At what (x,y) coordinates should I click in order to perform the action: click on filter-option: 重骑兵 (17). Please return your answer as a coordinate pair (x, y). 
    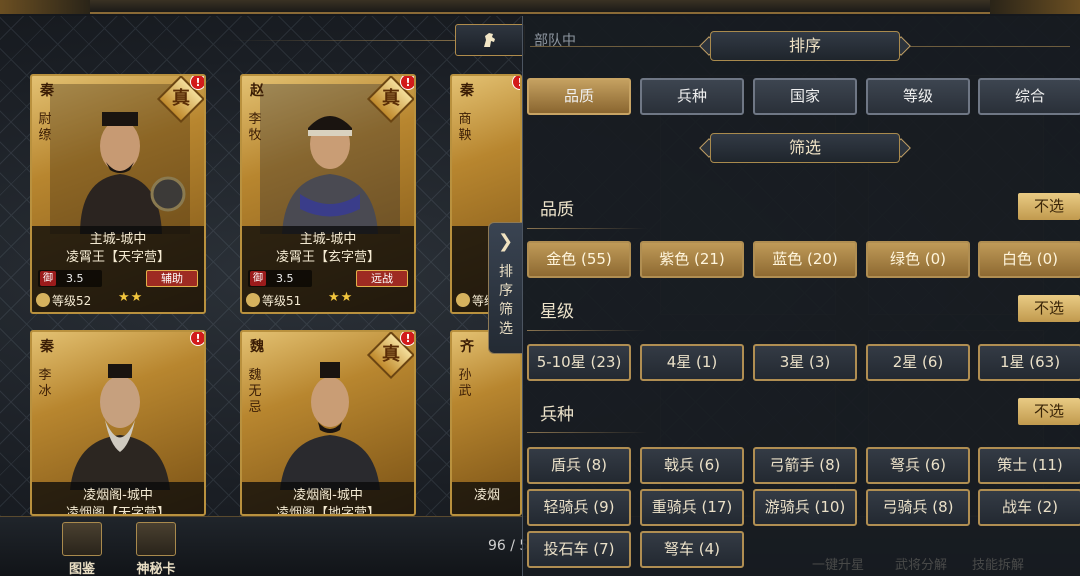
    Looking at the image, I should click on (692, 507).